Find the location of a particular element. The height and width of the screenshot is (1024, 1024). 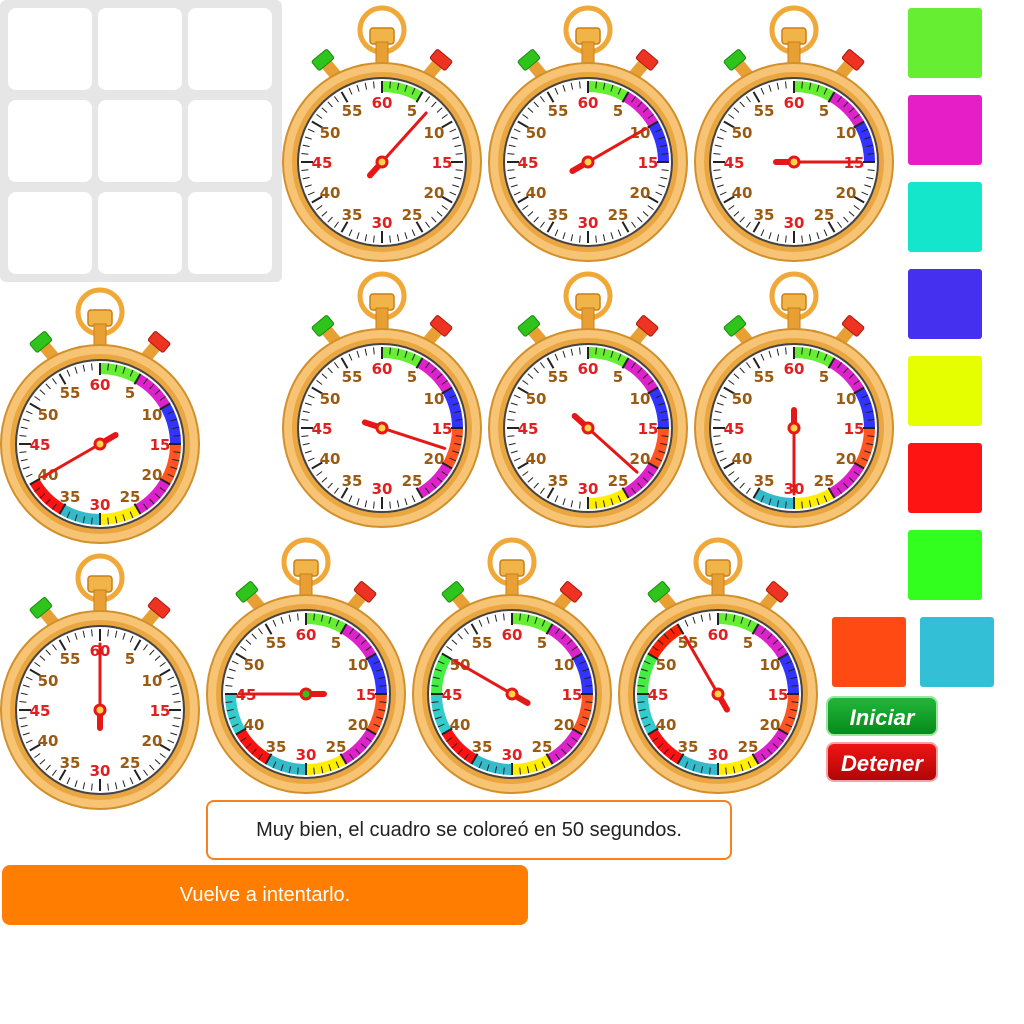

stop-button: Detener is located at coordinates (882, 762).